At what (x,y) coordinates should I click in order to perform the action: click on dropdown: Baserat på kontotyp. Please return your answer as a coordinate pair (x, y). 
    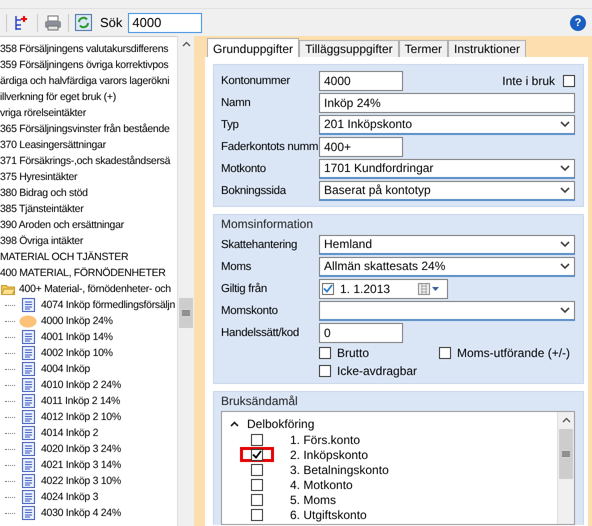
    Looking at the image, I should click on (447, 190).